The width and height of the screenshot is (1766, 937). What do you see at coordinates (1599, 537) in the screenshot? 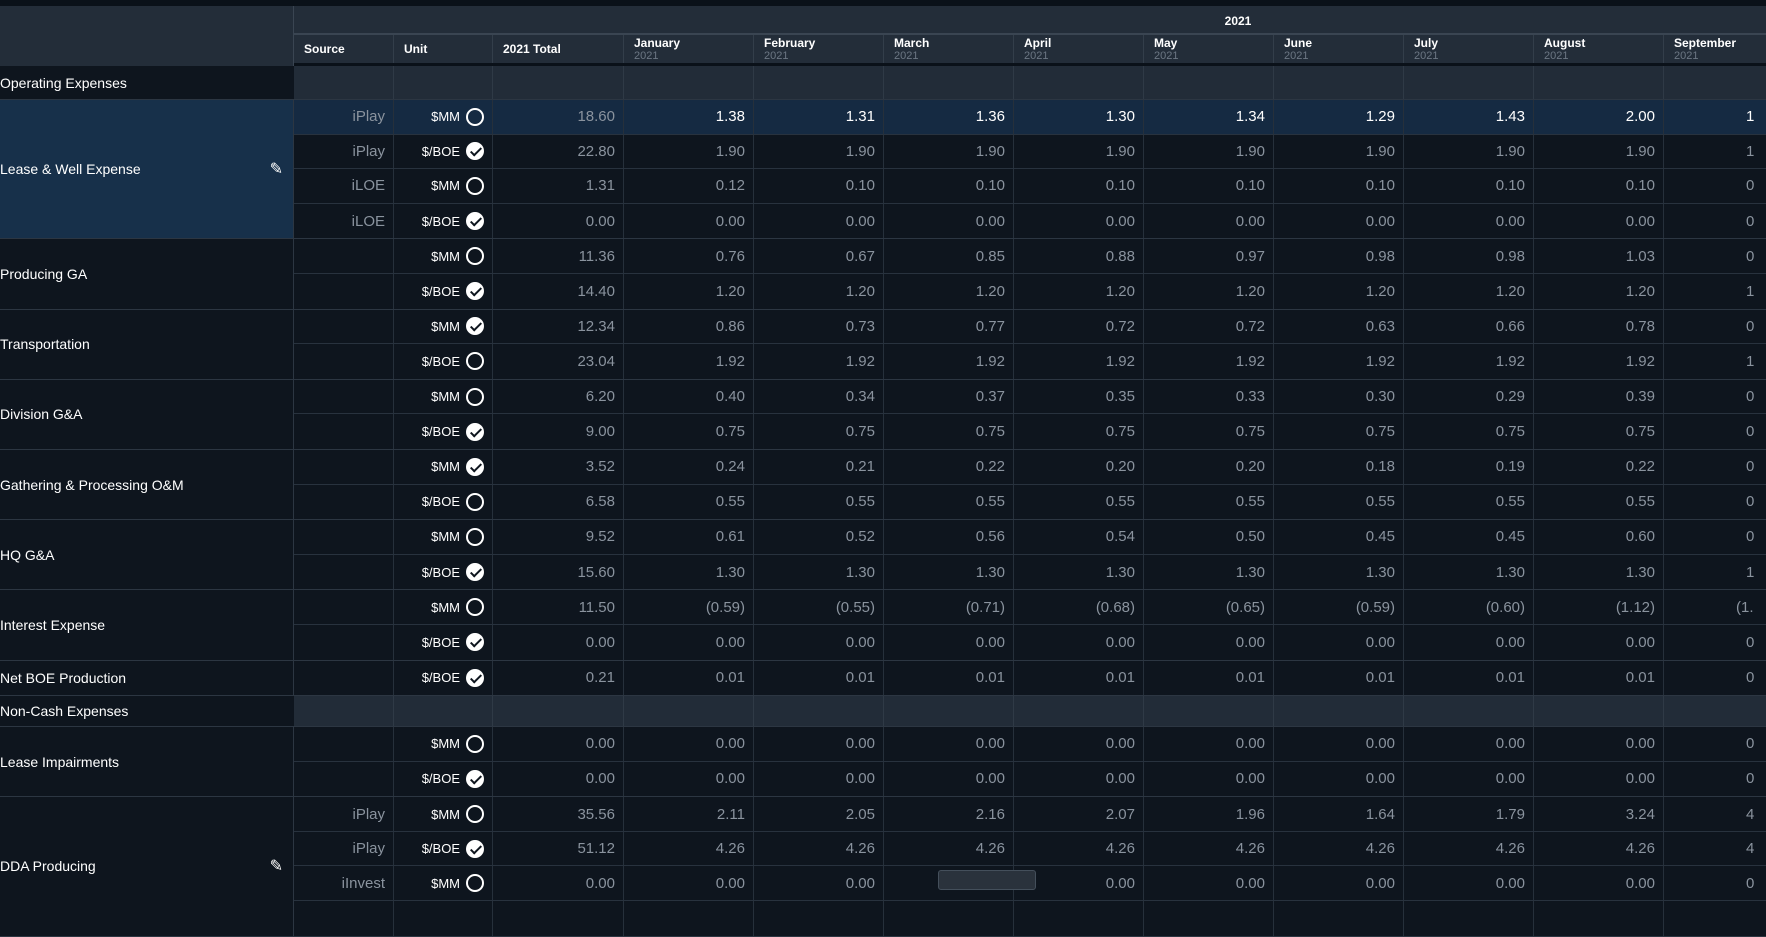
I see `month-cell: 0.60` at bounding box center [1599, 537].